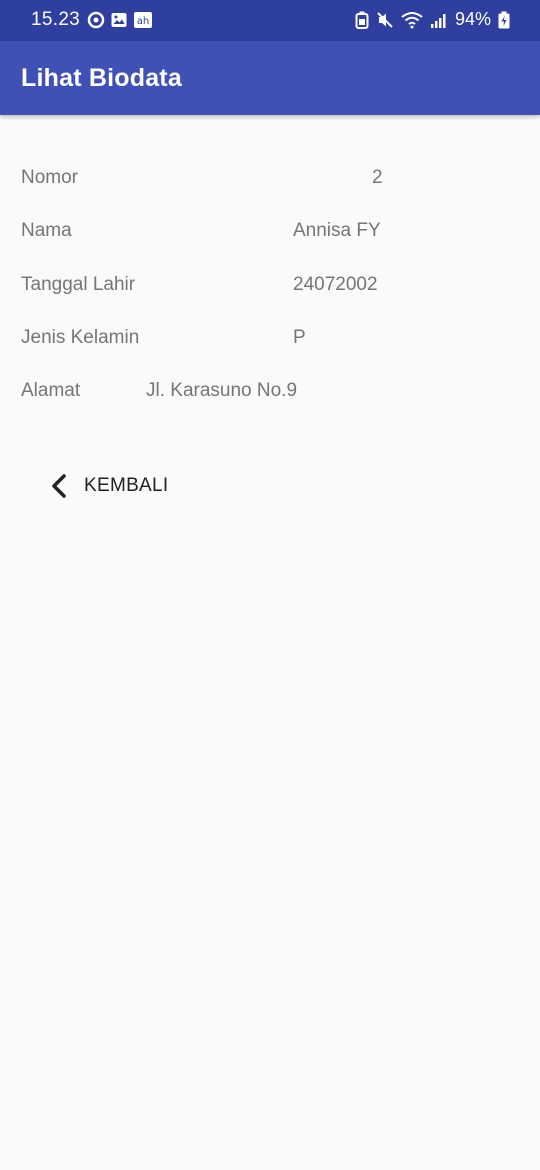 The image size is (540, 1170). What do you see at coordinates (126, 485) in the screenshot?
I see `kembali-label: KEMBALI` at bounding box center [126, 485].